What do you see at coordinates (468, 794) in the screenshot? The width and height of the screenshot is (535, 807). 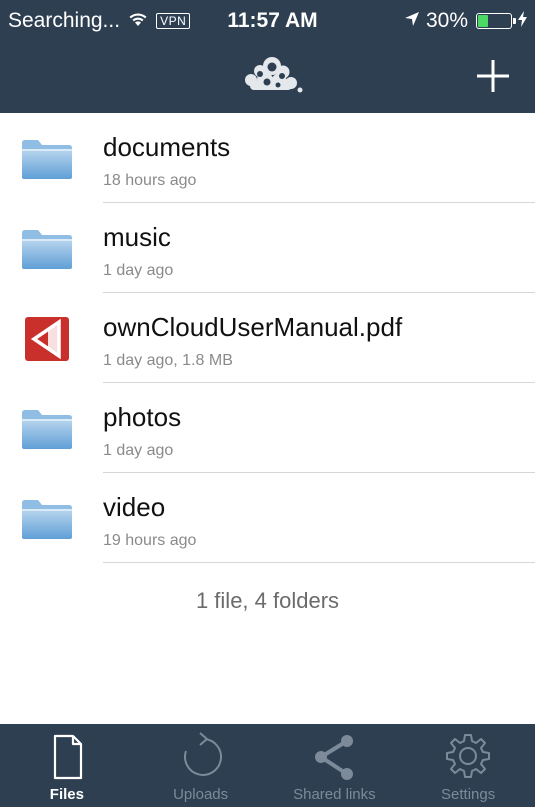 I see `tab-label: Settings` at bounding box center [468, 794].